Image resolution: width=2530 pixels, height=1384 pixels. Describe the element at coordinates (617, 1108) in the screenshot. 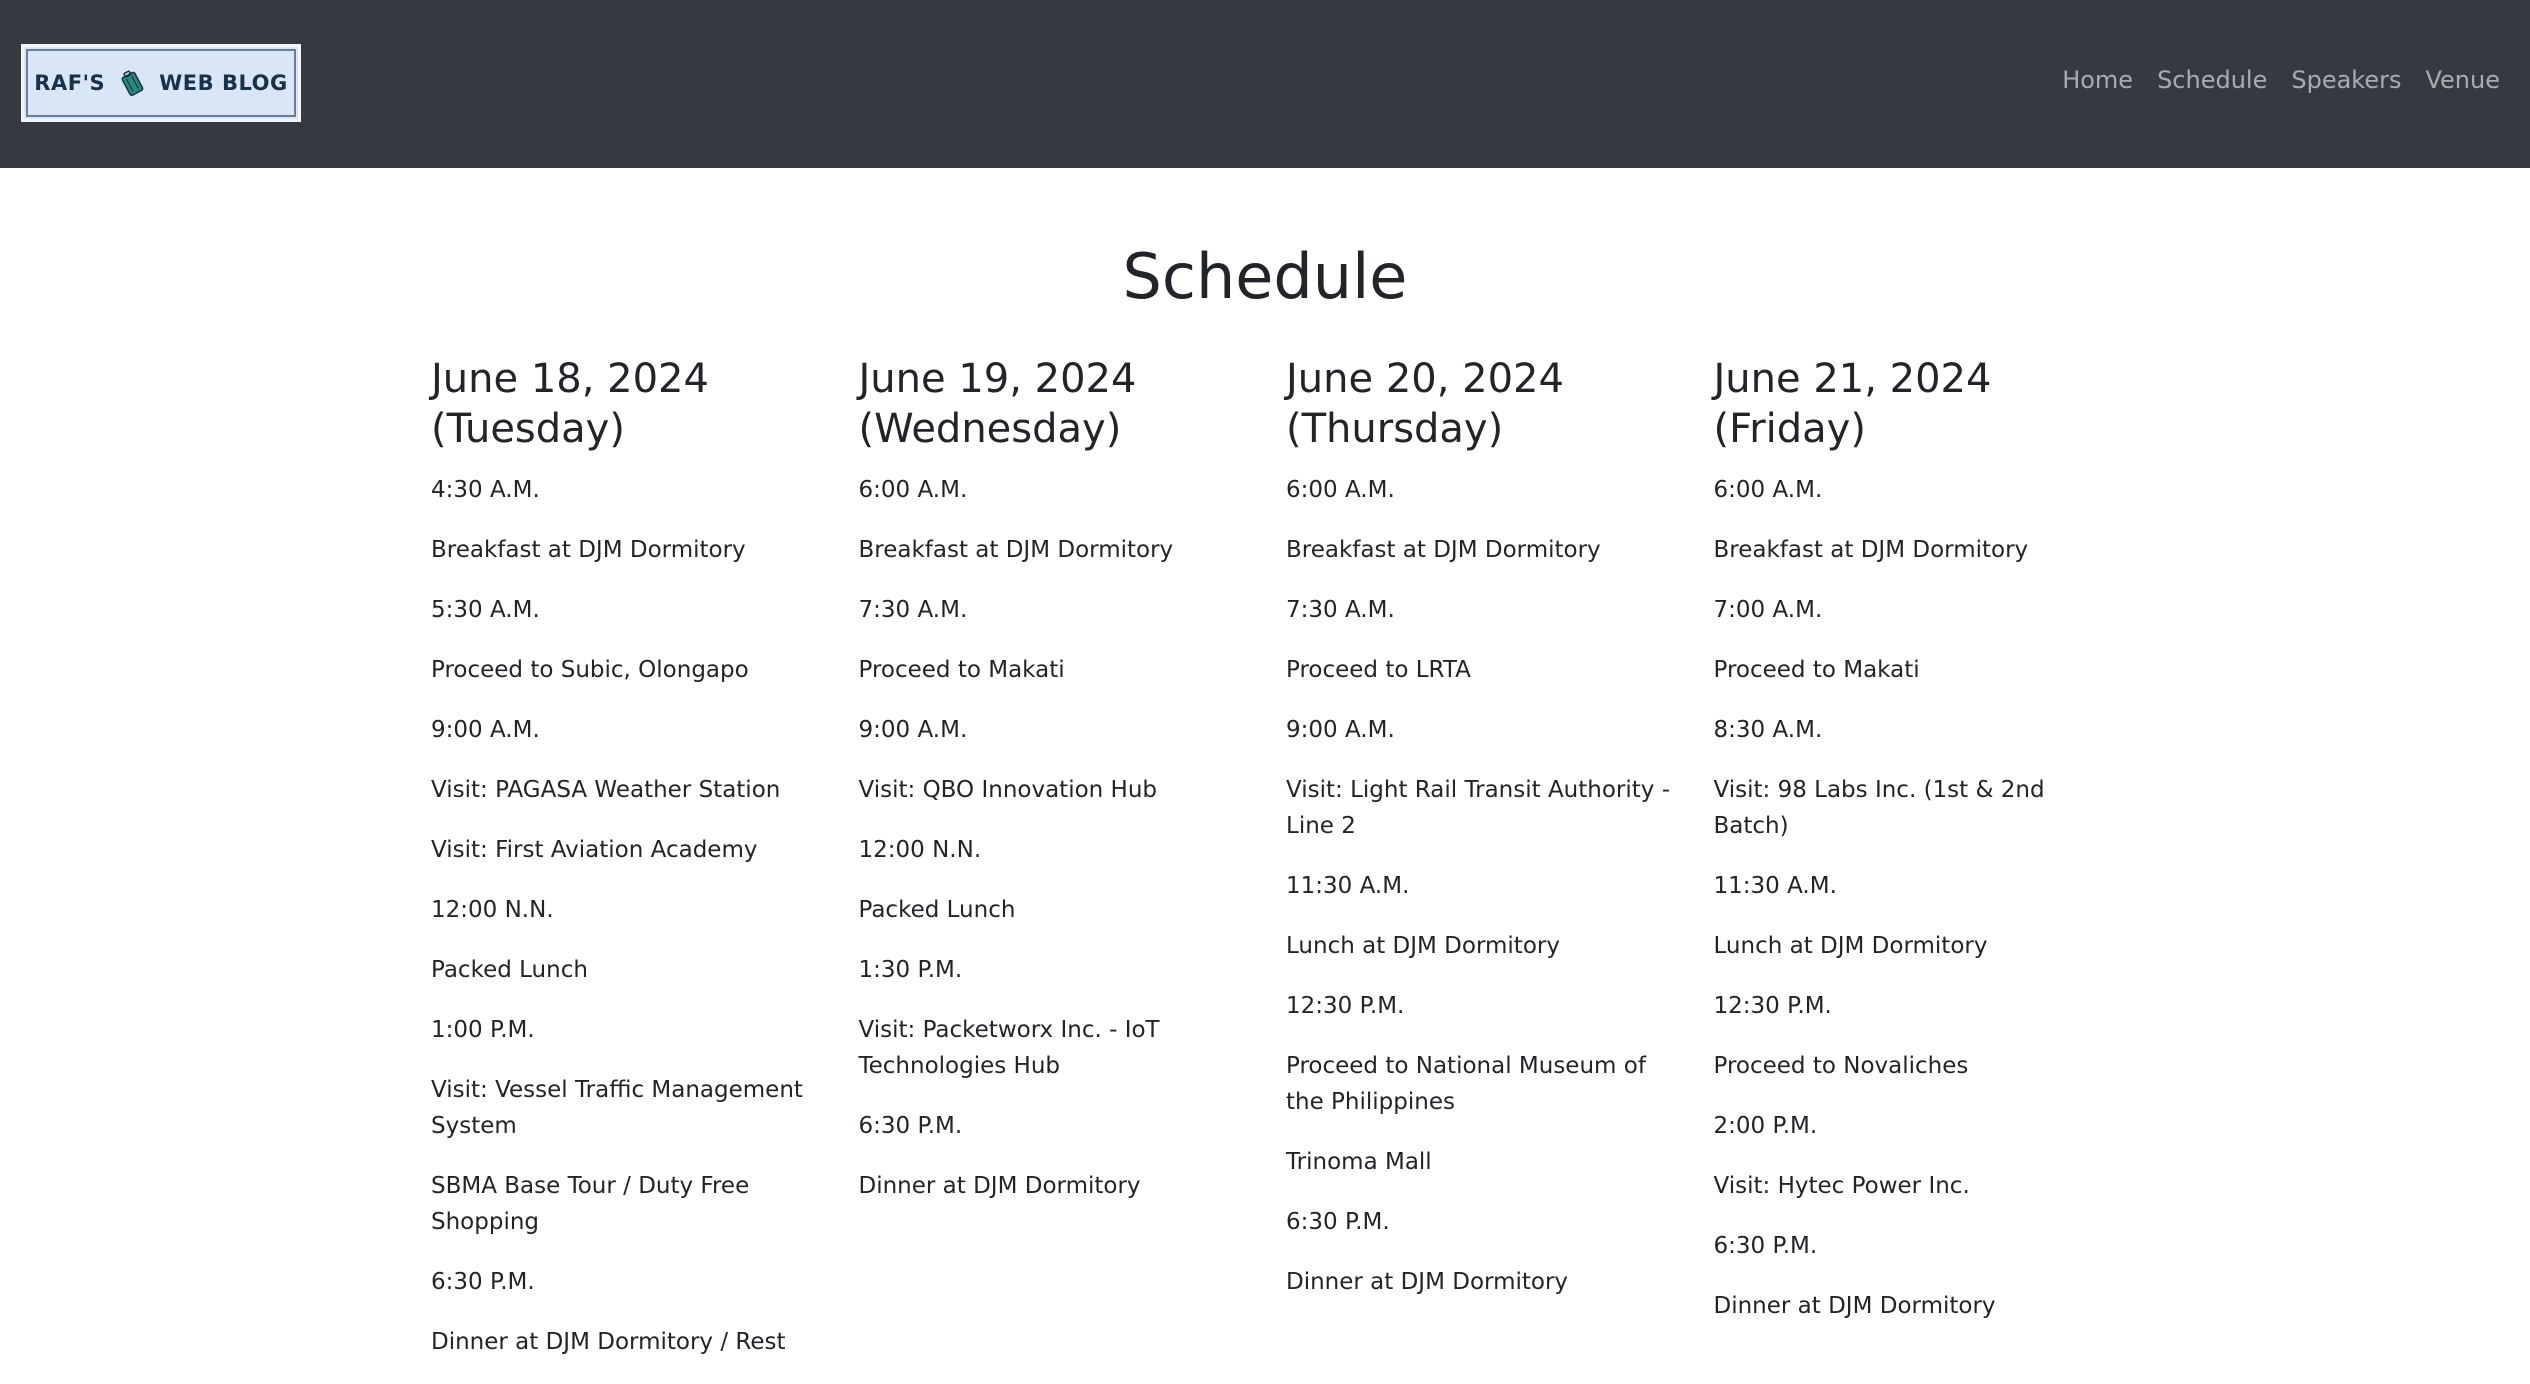

I see `schedule-entry: Visit: Vessel Traffic Management System` at that location.